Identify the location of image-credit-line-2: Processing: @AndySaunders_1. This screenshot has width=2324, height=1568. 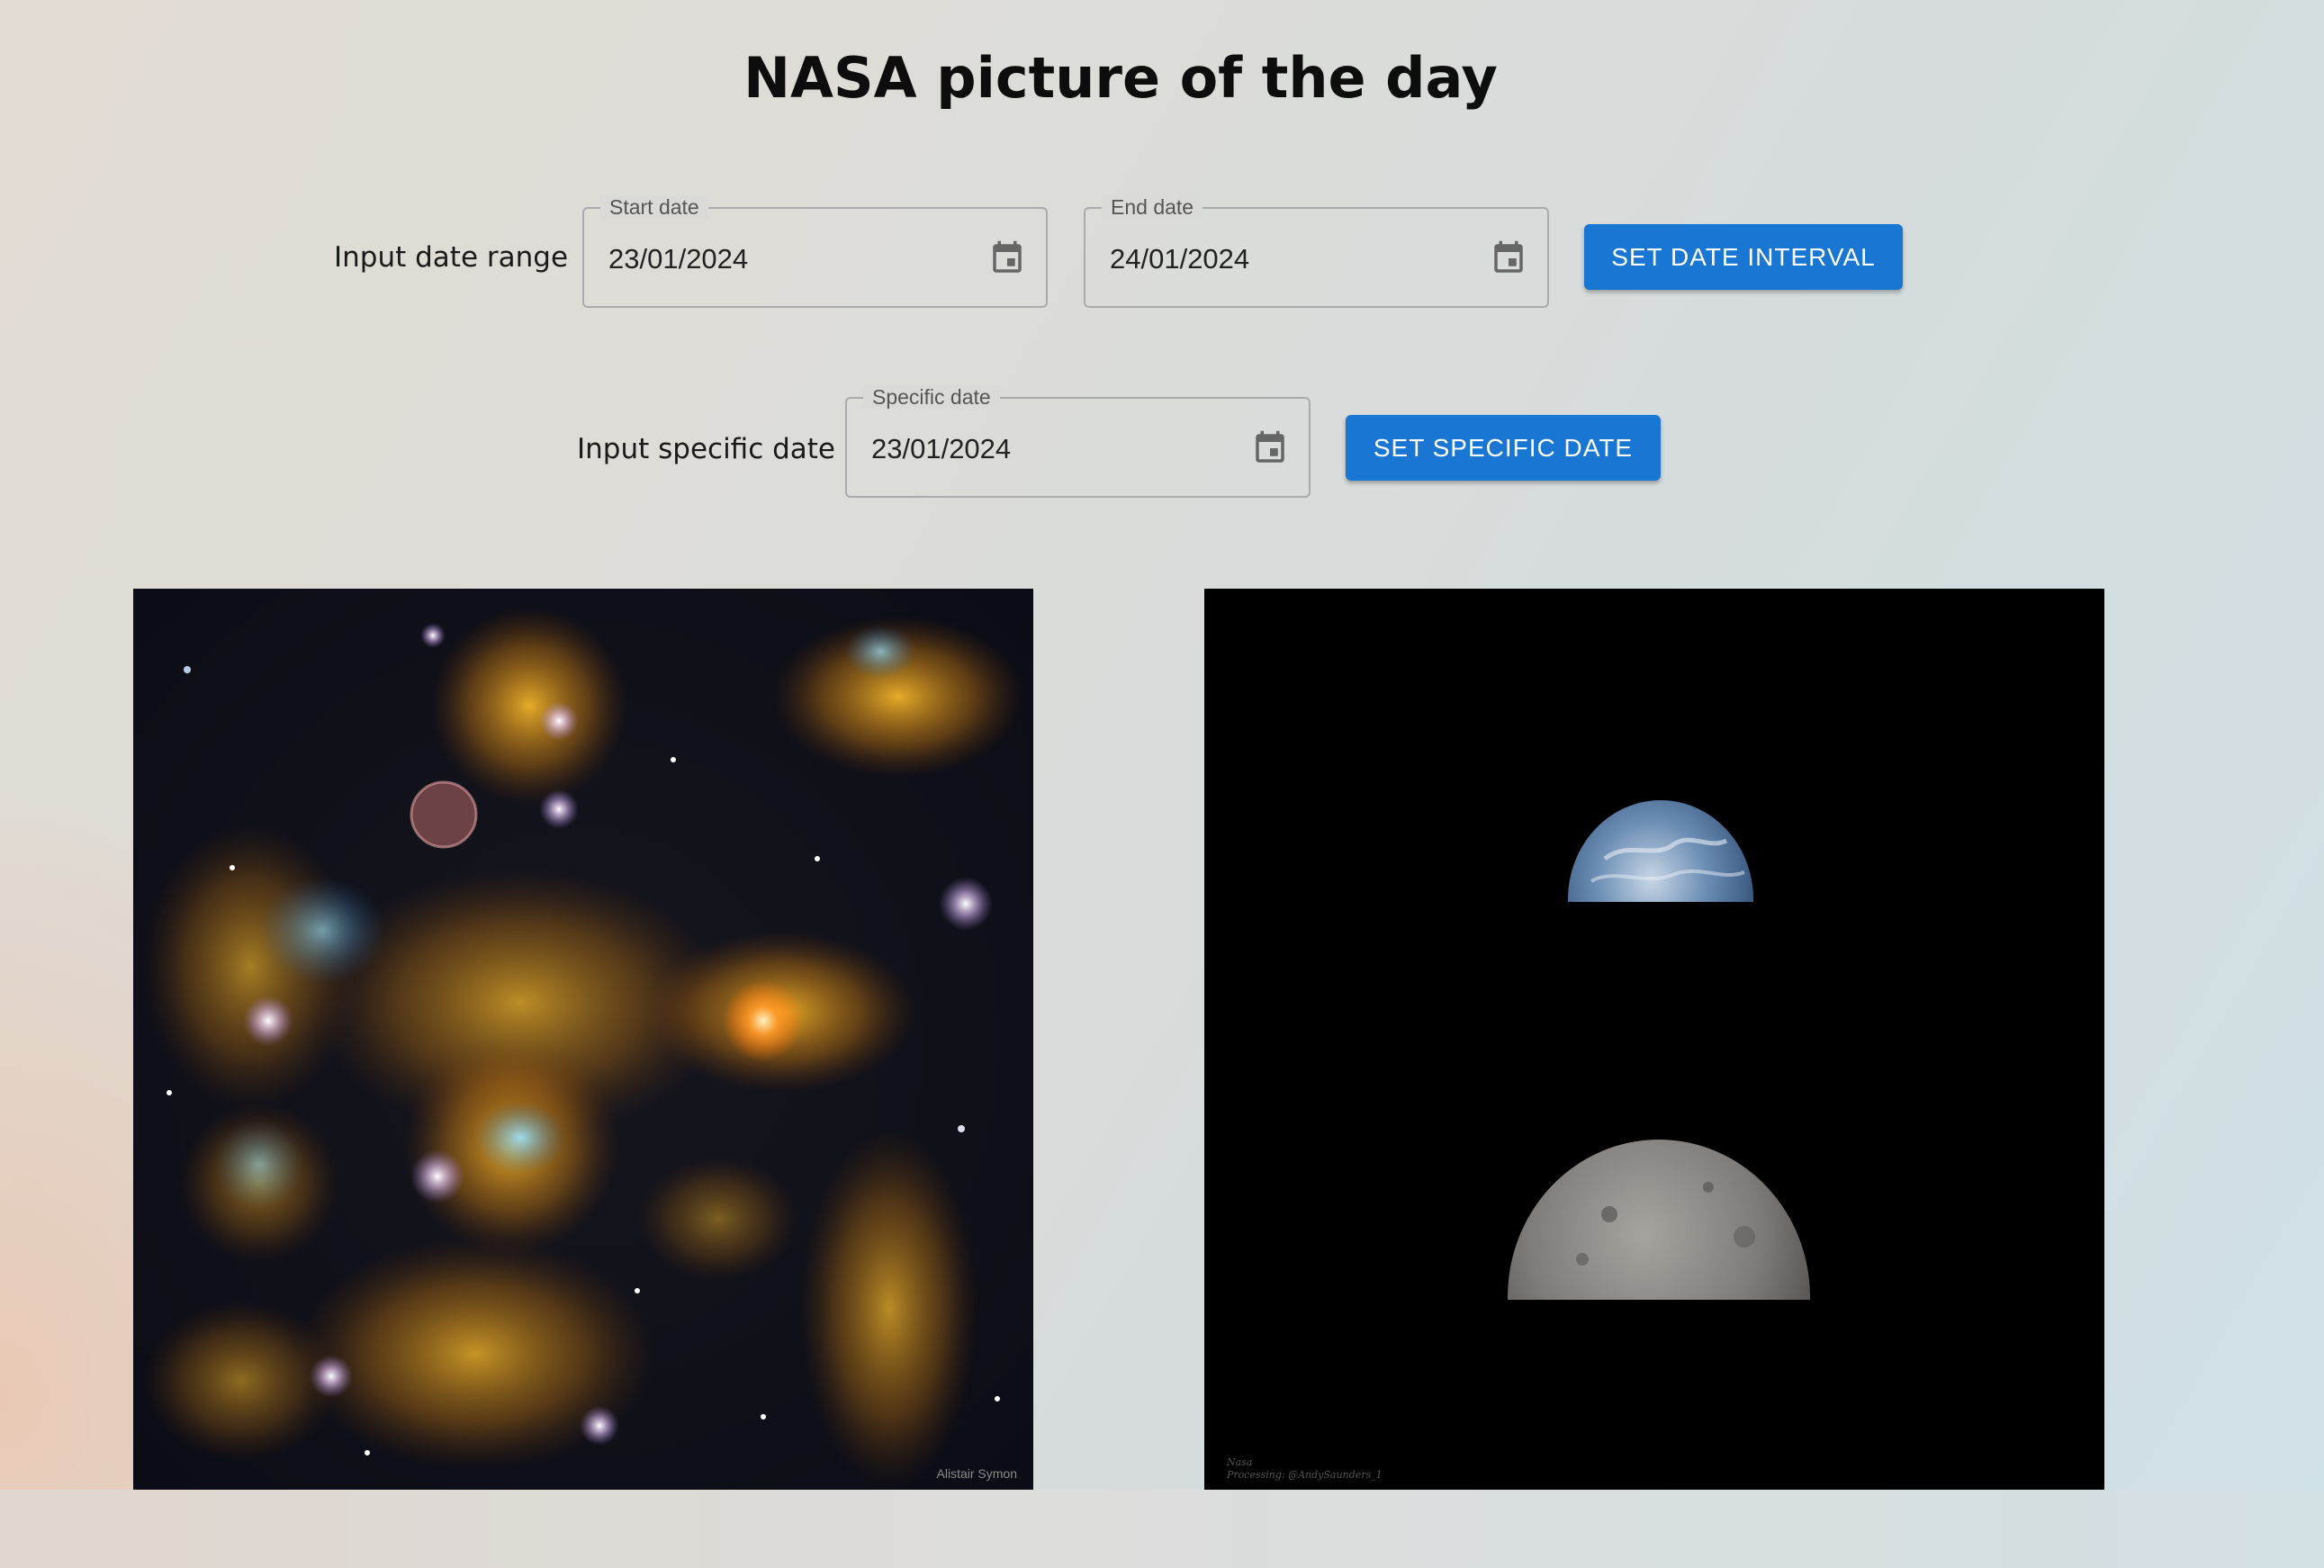
(1305, 1475).